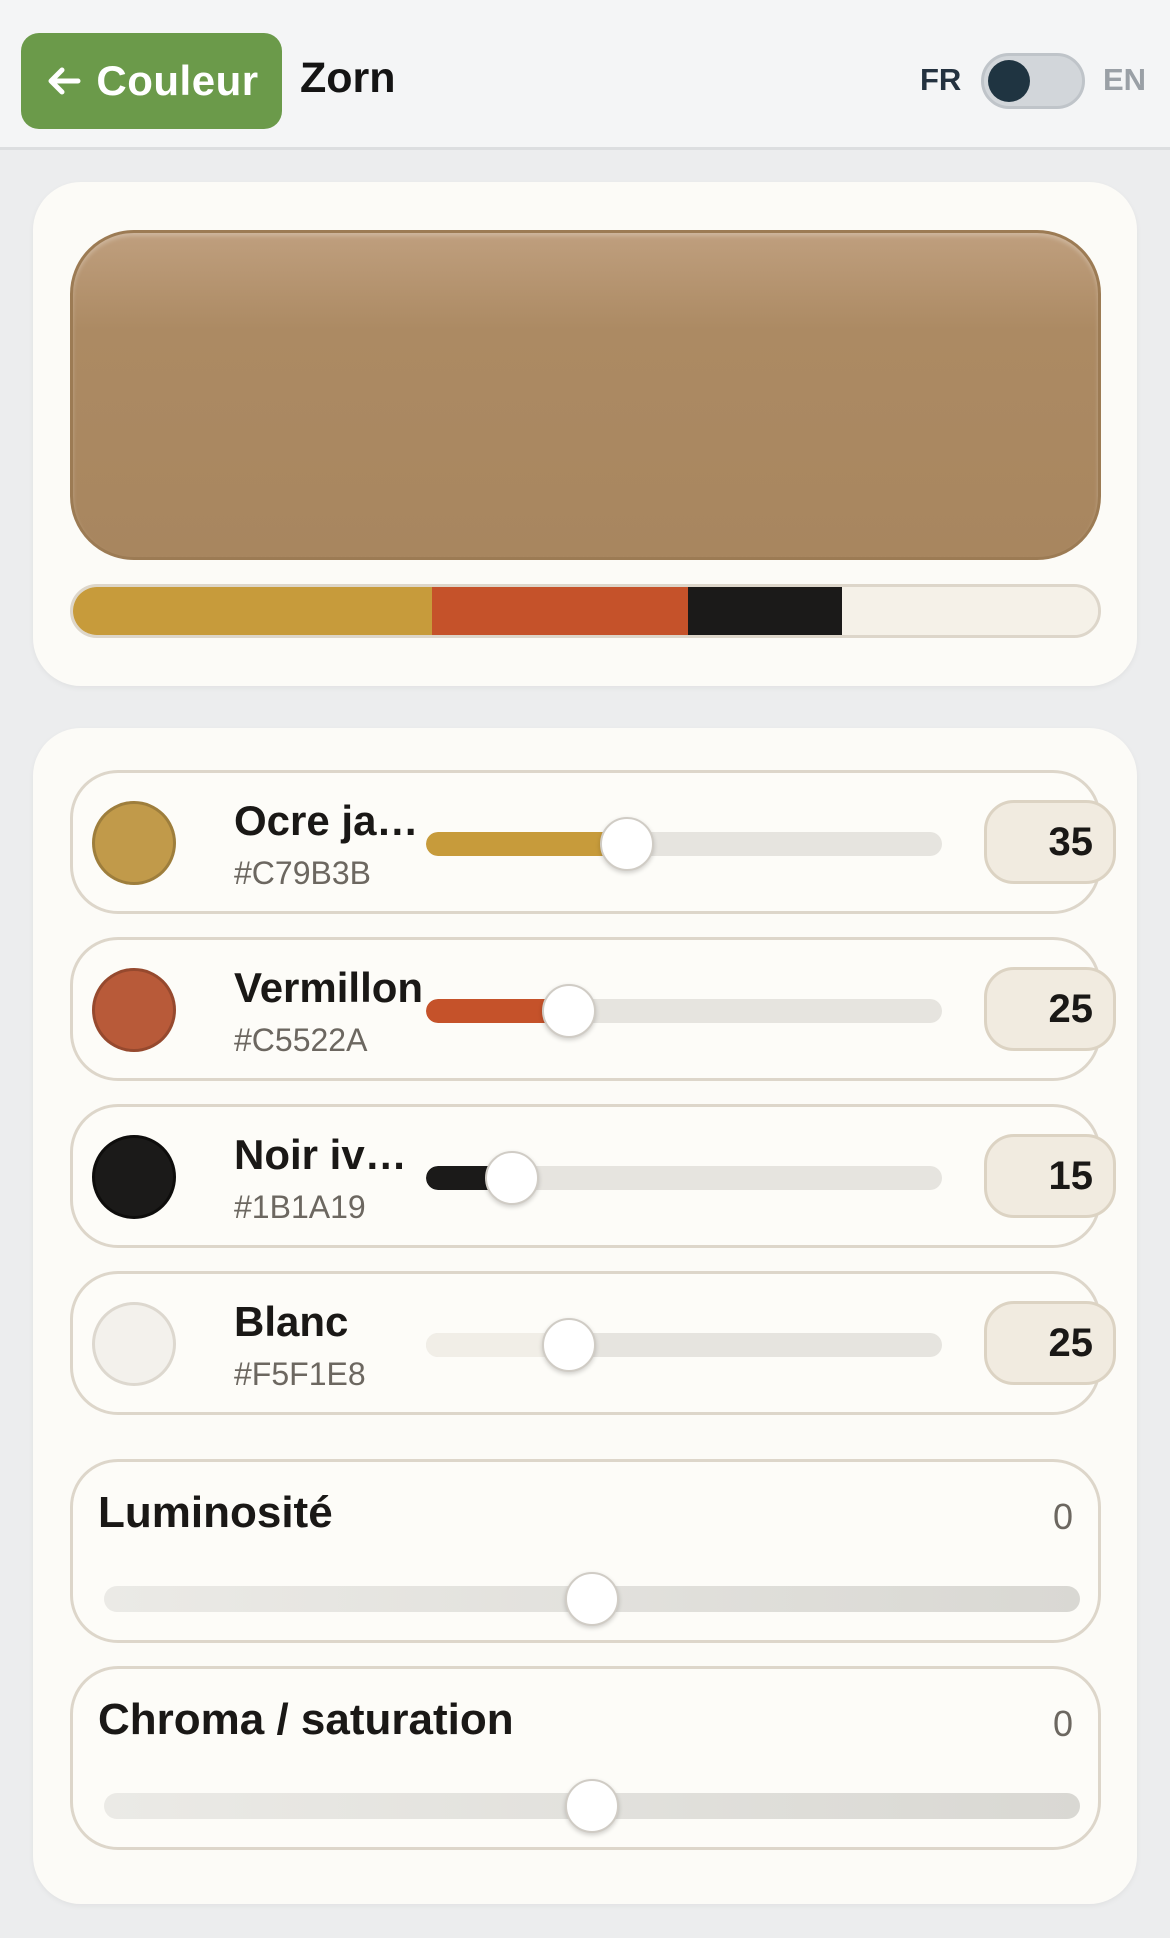 This screenshot has height=1938, width=1170. I want to click on paint-row-vermillon: Vermillon #C5522A 25, so click(593, 1009).